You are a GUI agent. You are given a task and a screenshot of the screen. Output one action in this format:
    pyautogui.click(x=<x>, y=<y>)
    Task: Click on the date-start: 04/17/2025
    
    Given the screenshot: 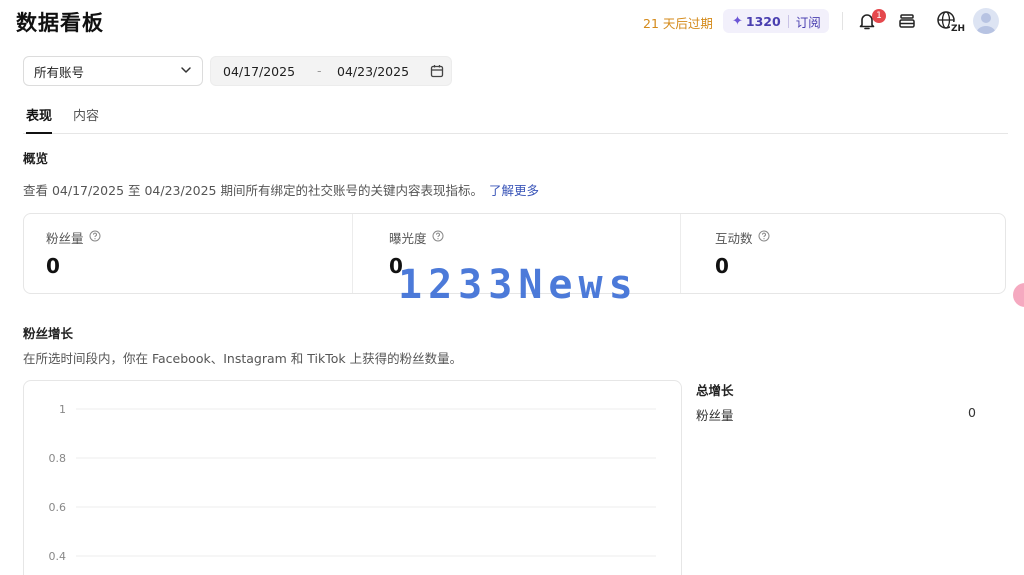 What is the action you would take?
    pyautogui.click(x=259, y=71)
    